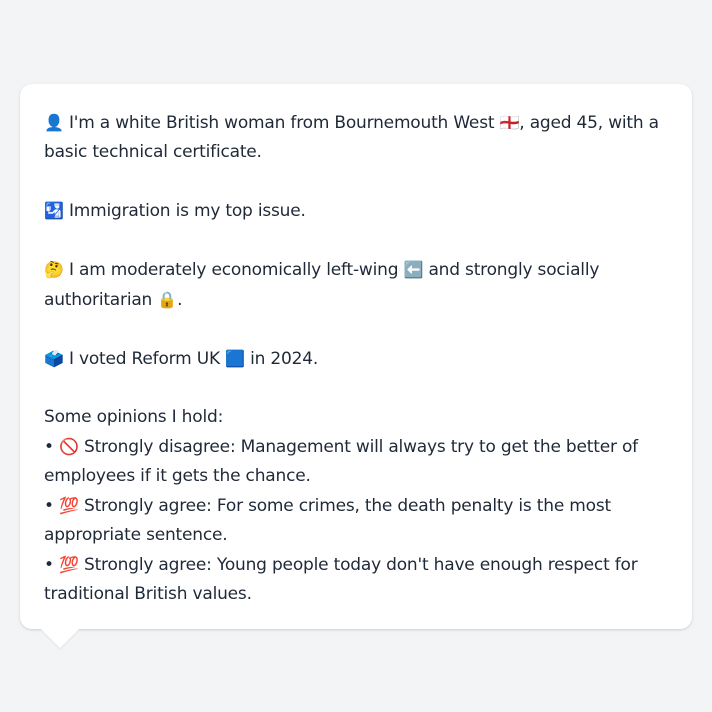  I want to click on vote-line: 🗳️ I voted Reform UK 🟦 in 2024., so click(356, 359).